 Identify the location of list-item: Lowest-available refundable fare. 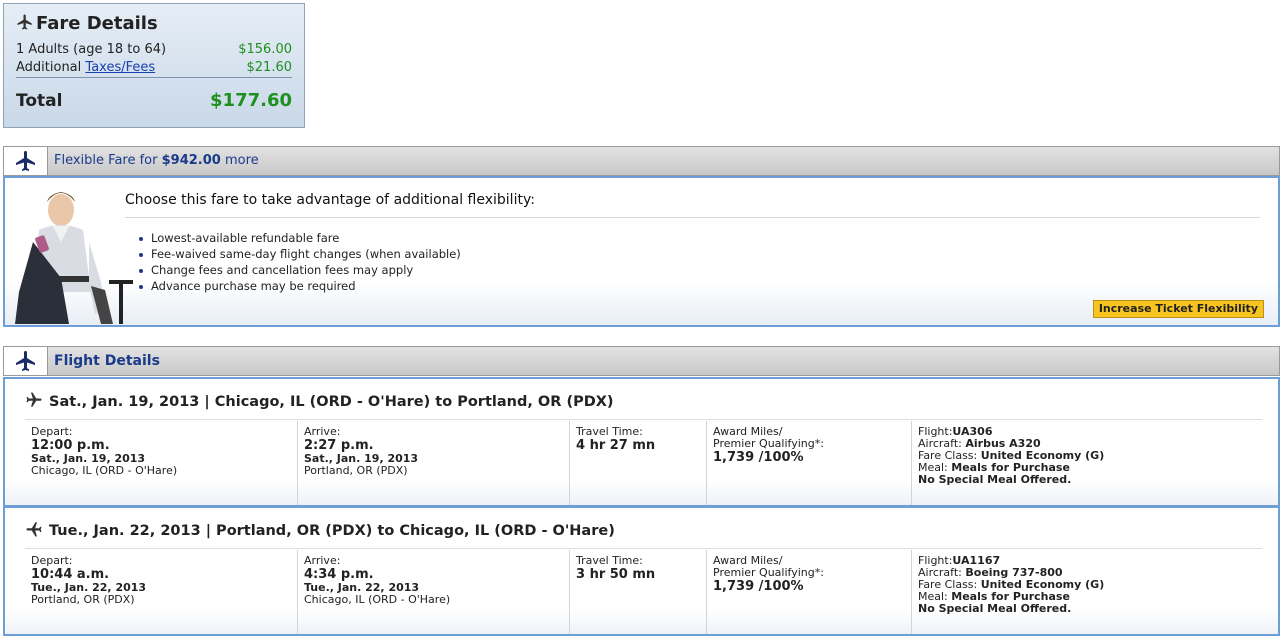
(300, 238).